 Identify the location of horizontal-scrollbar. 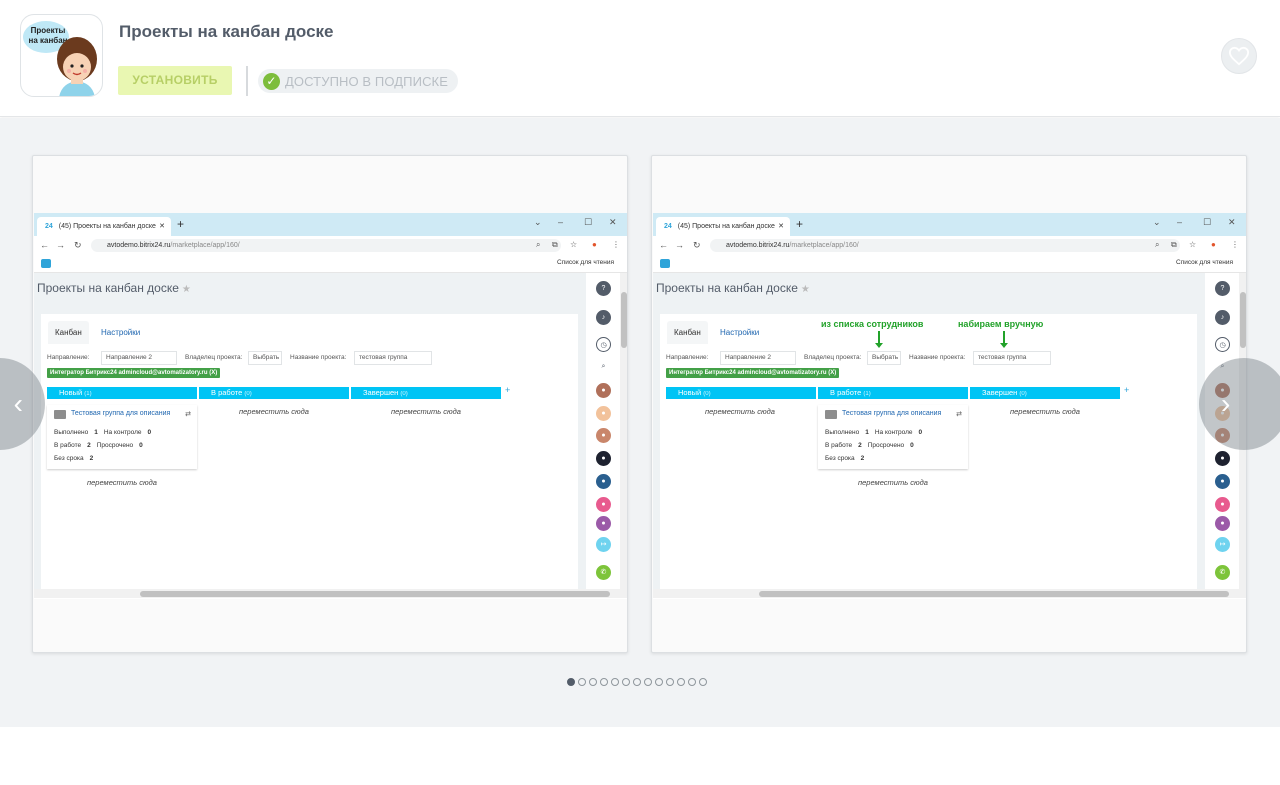
(330, 593).